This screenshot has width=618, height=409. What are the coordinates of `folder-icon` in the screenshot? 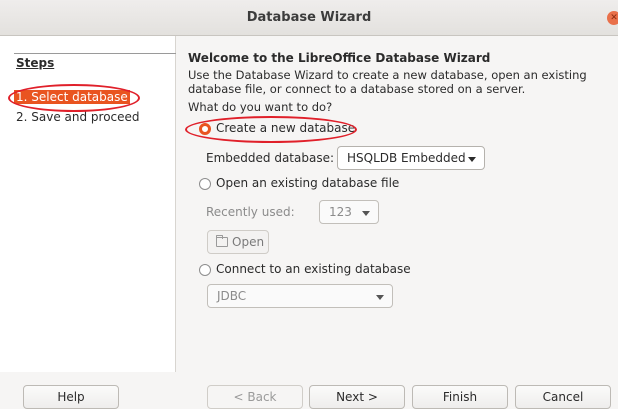 It's located at (222, 241).